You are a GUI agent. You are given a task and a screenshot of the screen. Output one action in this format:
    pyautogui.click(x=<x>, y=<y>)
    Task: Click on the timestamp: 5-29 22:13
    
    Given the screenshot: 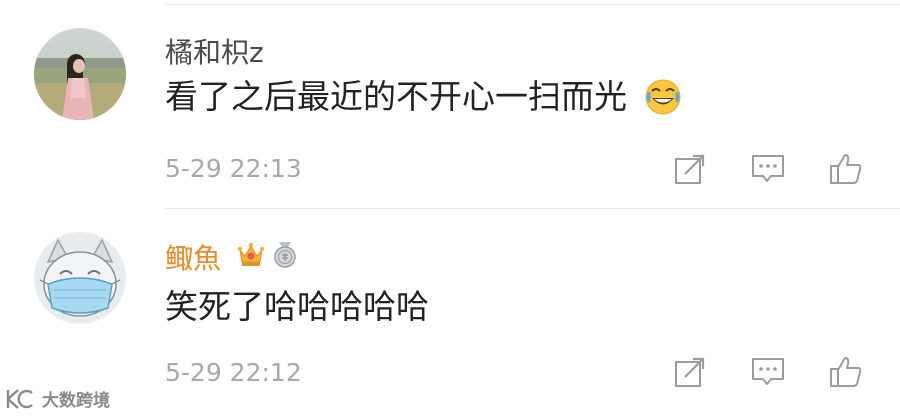 What is the action you would take?
    pyautogui.click(x=233, y=168)
    